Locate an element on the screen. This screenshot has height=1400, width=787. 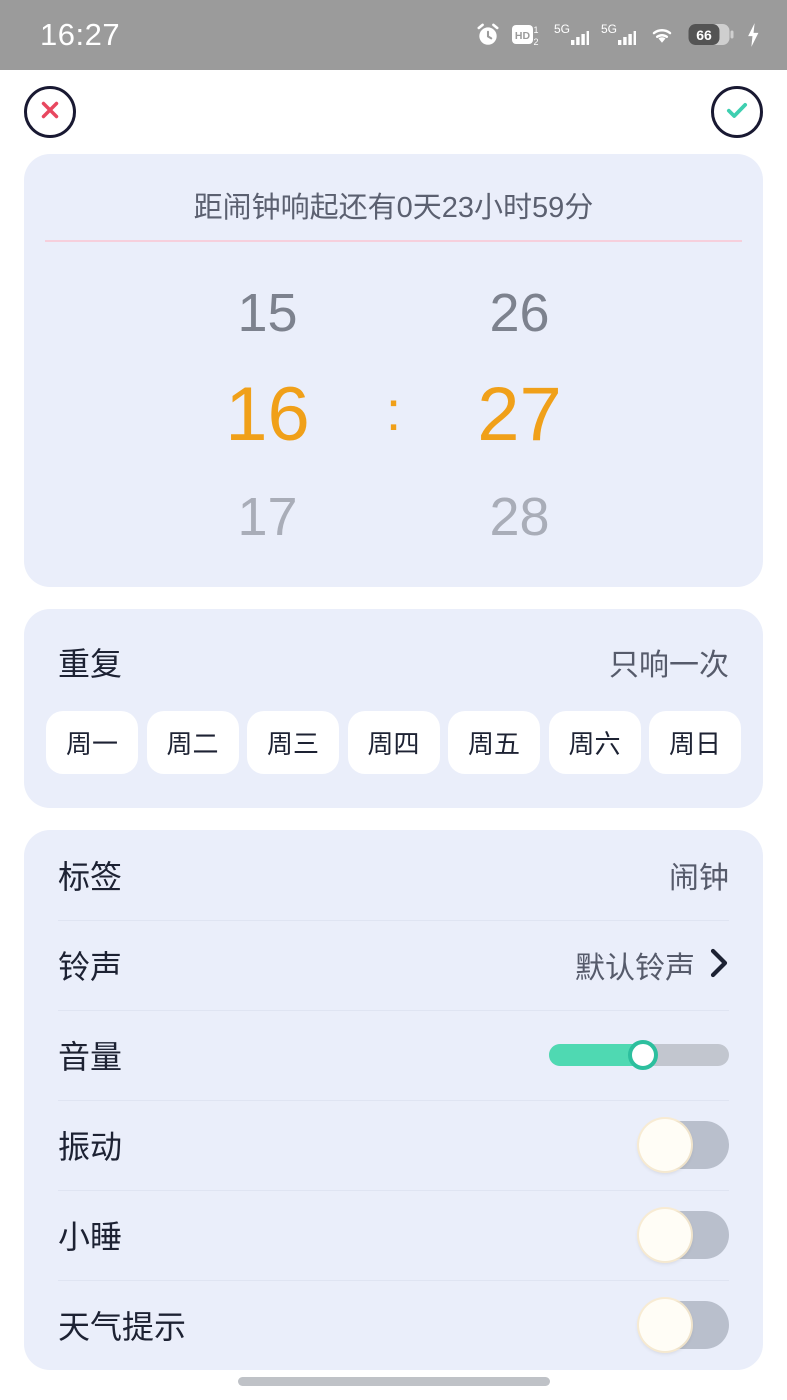
status-bar-icons: HD 1 2 5G 5G 66 is located at coordinates (618, 35).